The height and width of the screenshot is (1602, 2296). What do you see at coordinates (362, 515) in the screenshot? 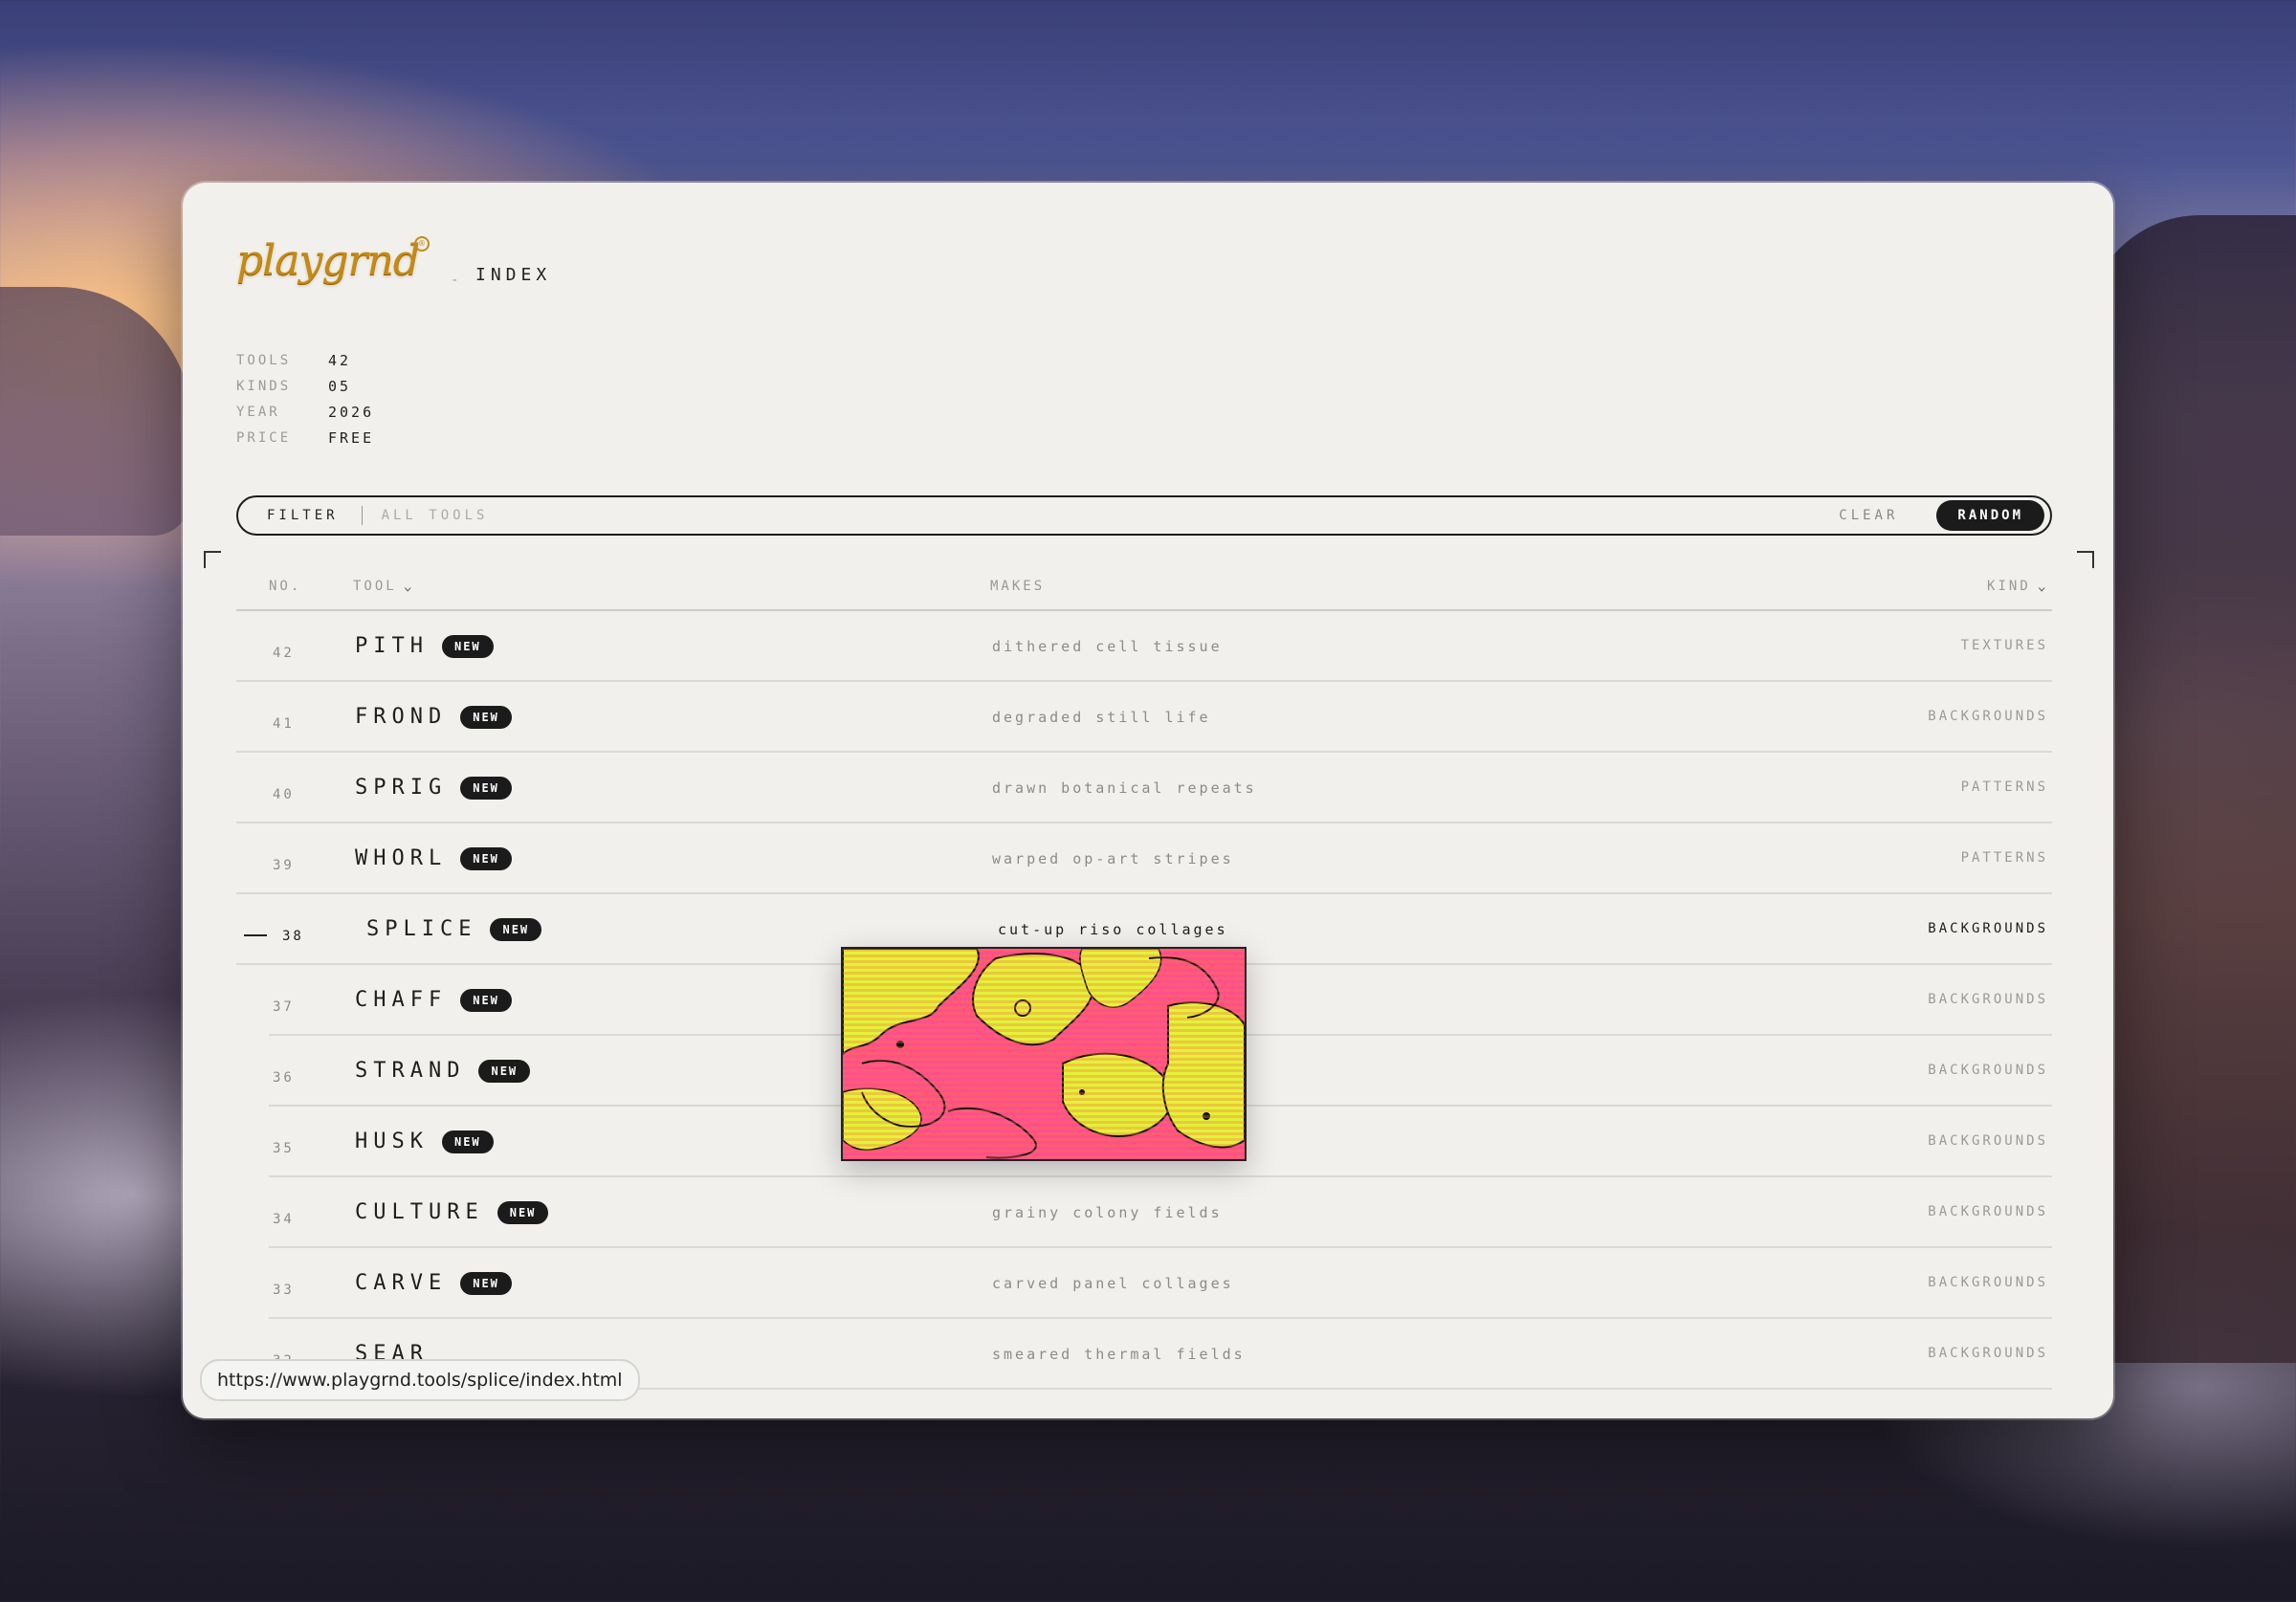
I see `filter-divider` at bounding box center [362, 515].